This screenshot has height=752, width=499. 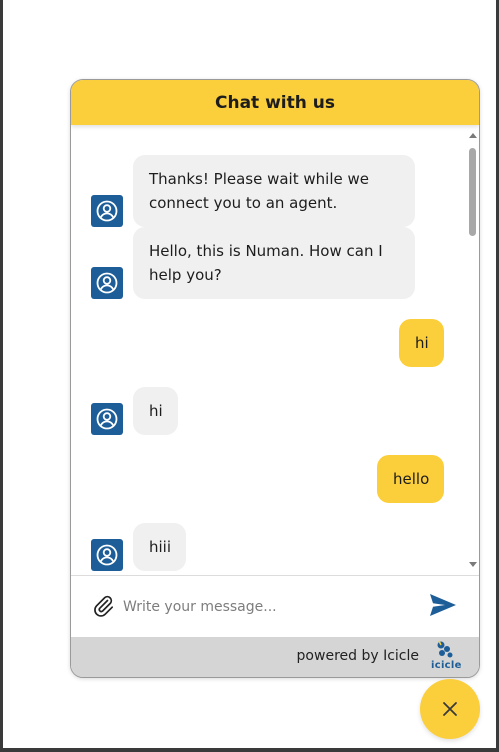 I want to click on message-composer, so click(x=275, y=606).